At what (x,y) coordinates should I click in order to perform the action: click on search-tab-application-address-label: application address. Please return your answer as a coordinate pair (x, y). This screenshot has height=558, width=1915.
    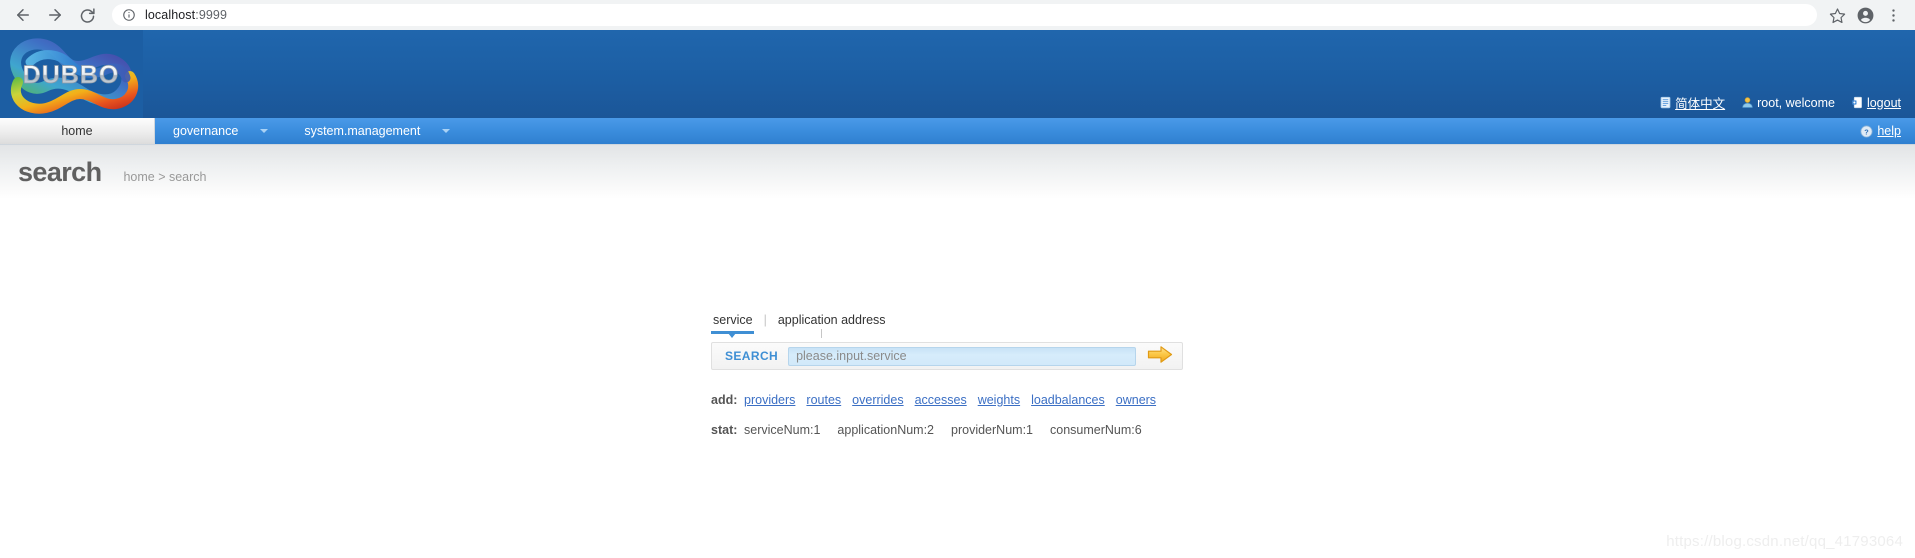
    Looking at the image, I should click on (831, 320).